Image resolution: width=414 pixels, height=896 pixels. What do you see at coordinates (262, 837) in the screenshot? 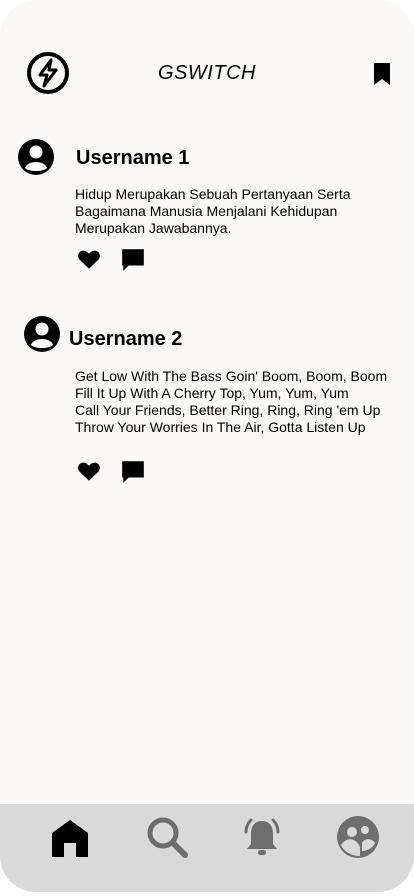
I see `bell-icon` at bounding box center [262, 837].